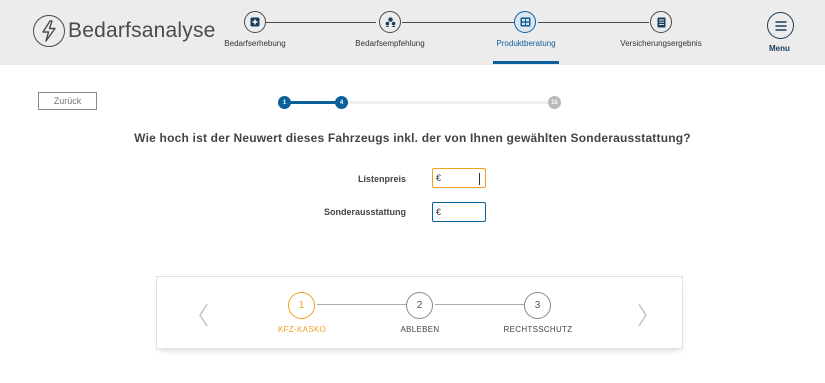  What do you see at coordinates (649, 313) in the screenshot?
I see `next-arrow-icon: 〉` at bounding box center [649, 313].